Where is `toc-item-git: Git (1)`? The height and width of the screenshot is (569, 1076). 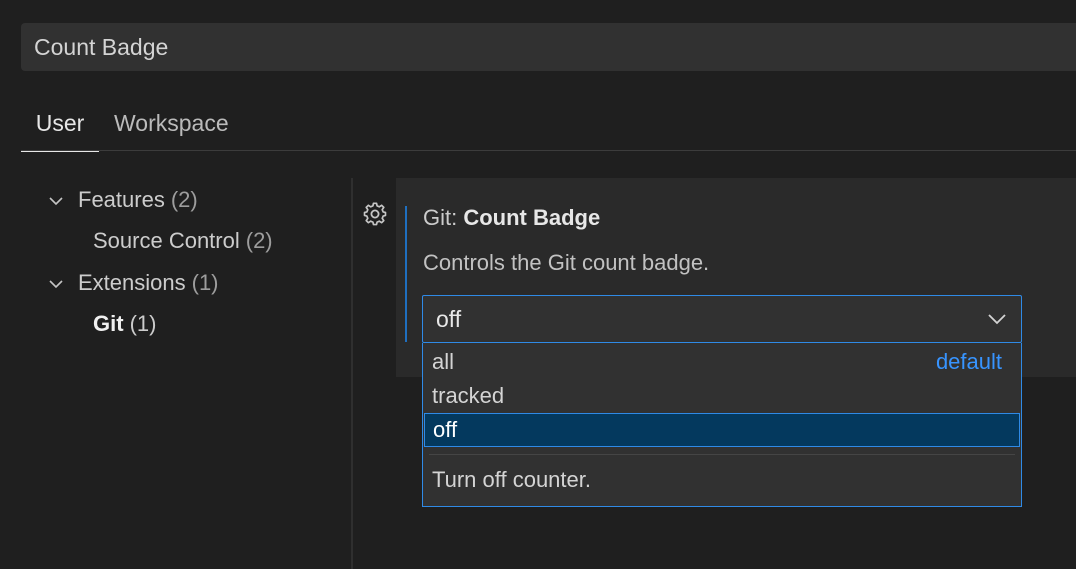
toc-item-git: Git (1) is located at coordinates (124, 324).